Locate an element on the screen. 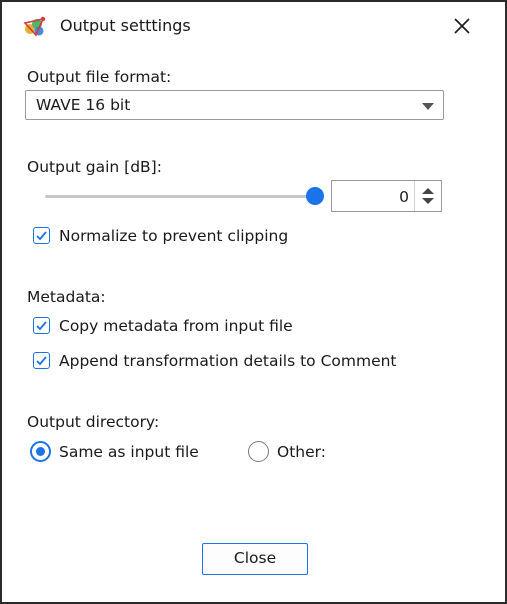 Image resolution: width=507 pixels, height=604 pixels. append-details-checkbox is located at coordinates (41, 360).